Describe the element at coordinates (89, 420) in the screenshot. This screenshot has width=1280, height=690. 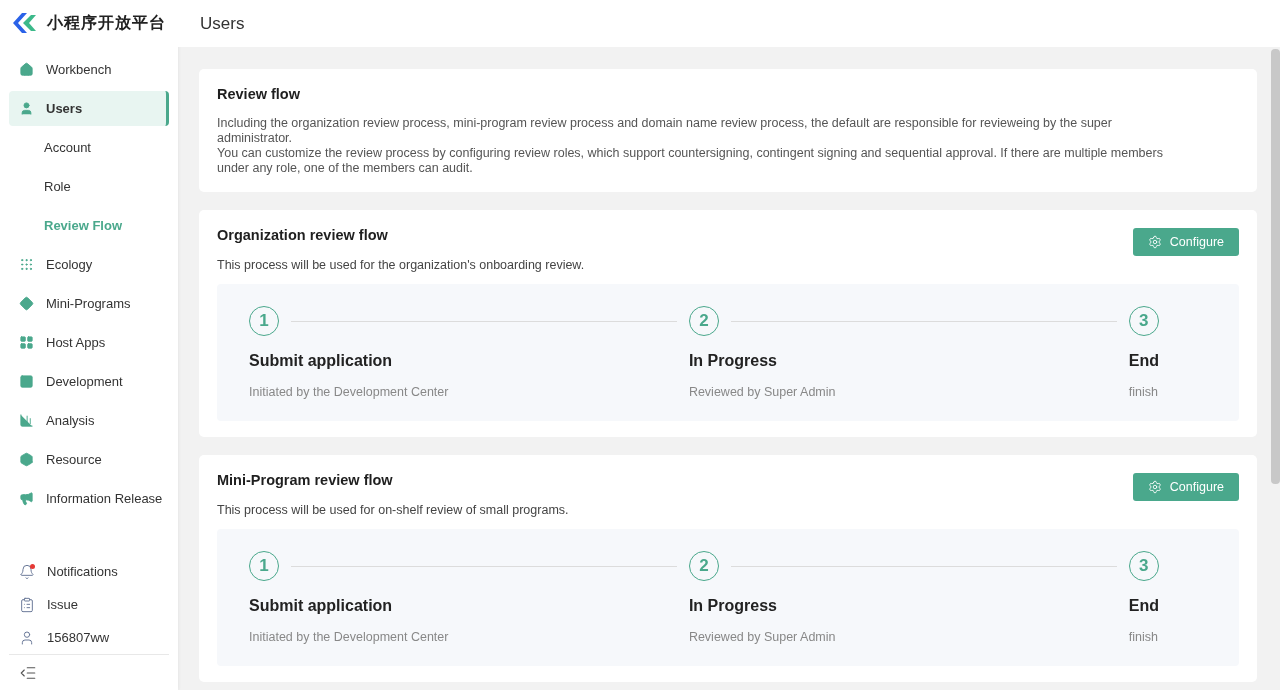
I see `sidebar-item: Analysis` at that location.